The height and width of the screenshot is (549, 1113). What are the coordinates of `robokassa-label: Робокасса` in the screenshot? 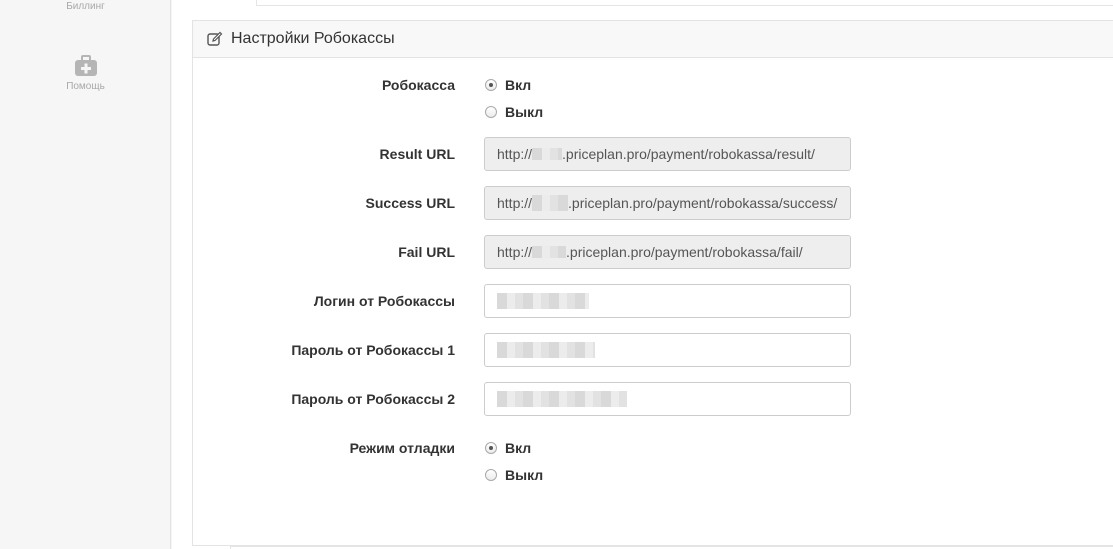 It's located at (418, 85).